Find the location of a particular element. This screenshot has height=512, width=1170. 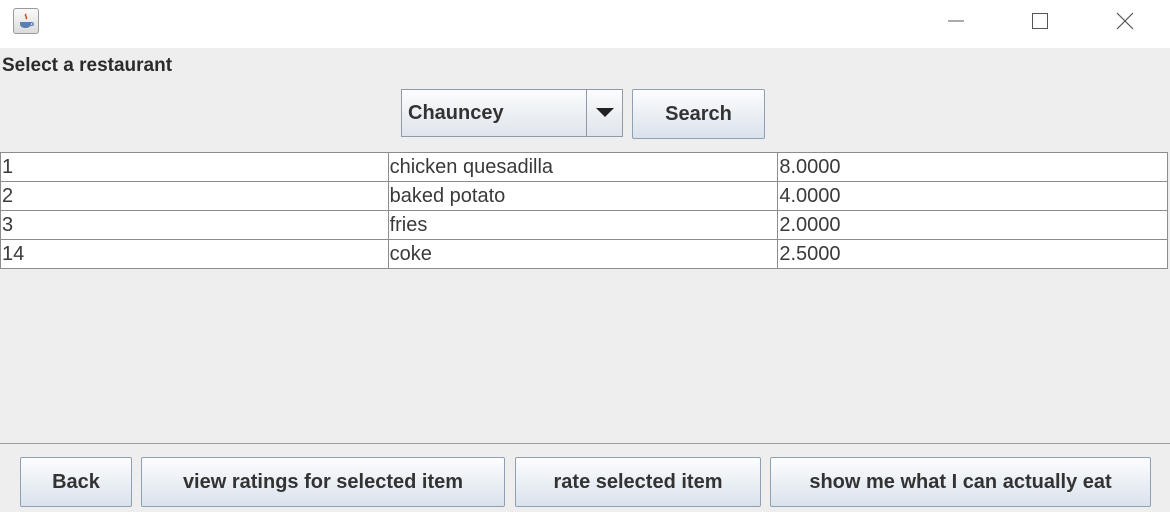

maximize-button is located at coordinates (1040, 21).